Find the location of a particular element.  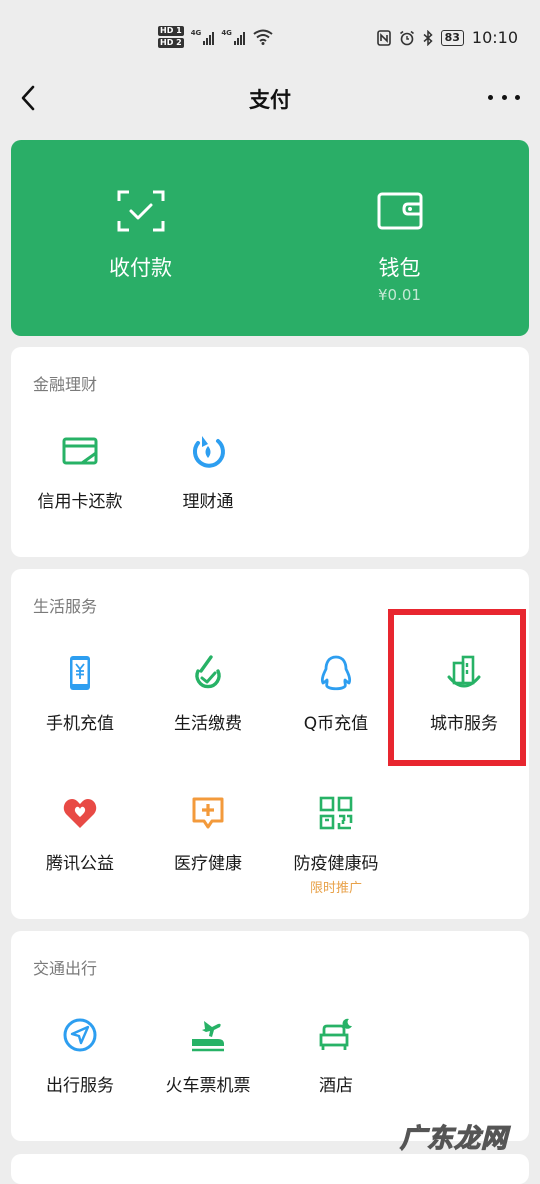

wallet-label: 钱包 is located at coordinates (399, 268).